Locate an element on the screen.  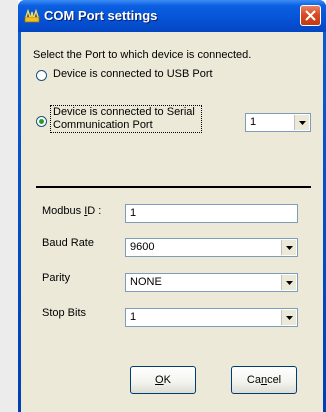
radio-selected-dot is located at coordinates (41, 121).